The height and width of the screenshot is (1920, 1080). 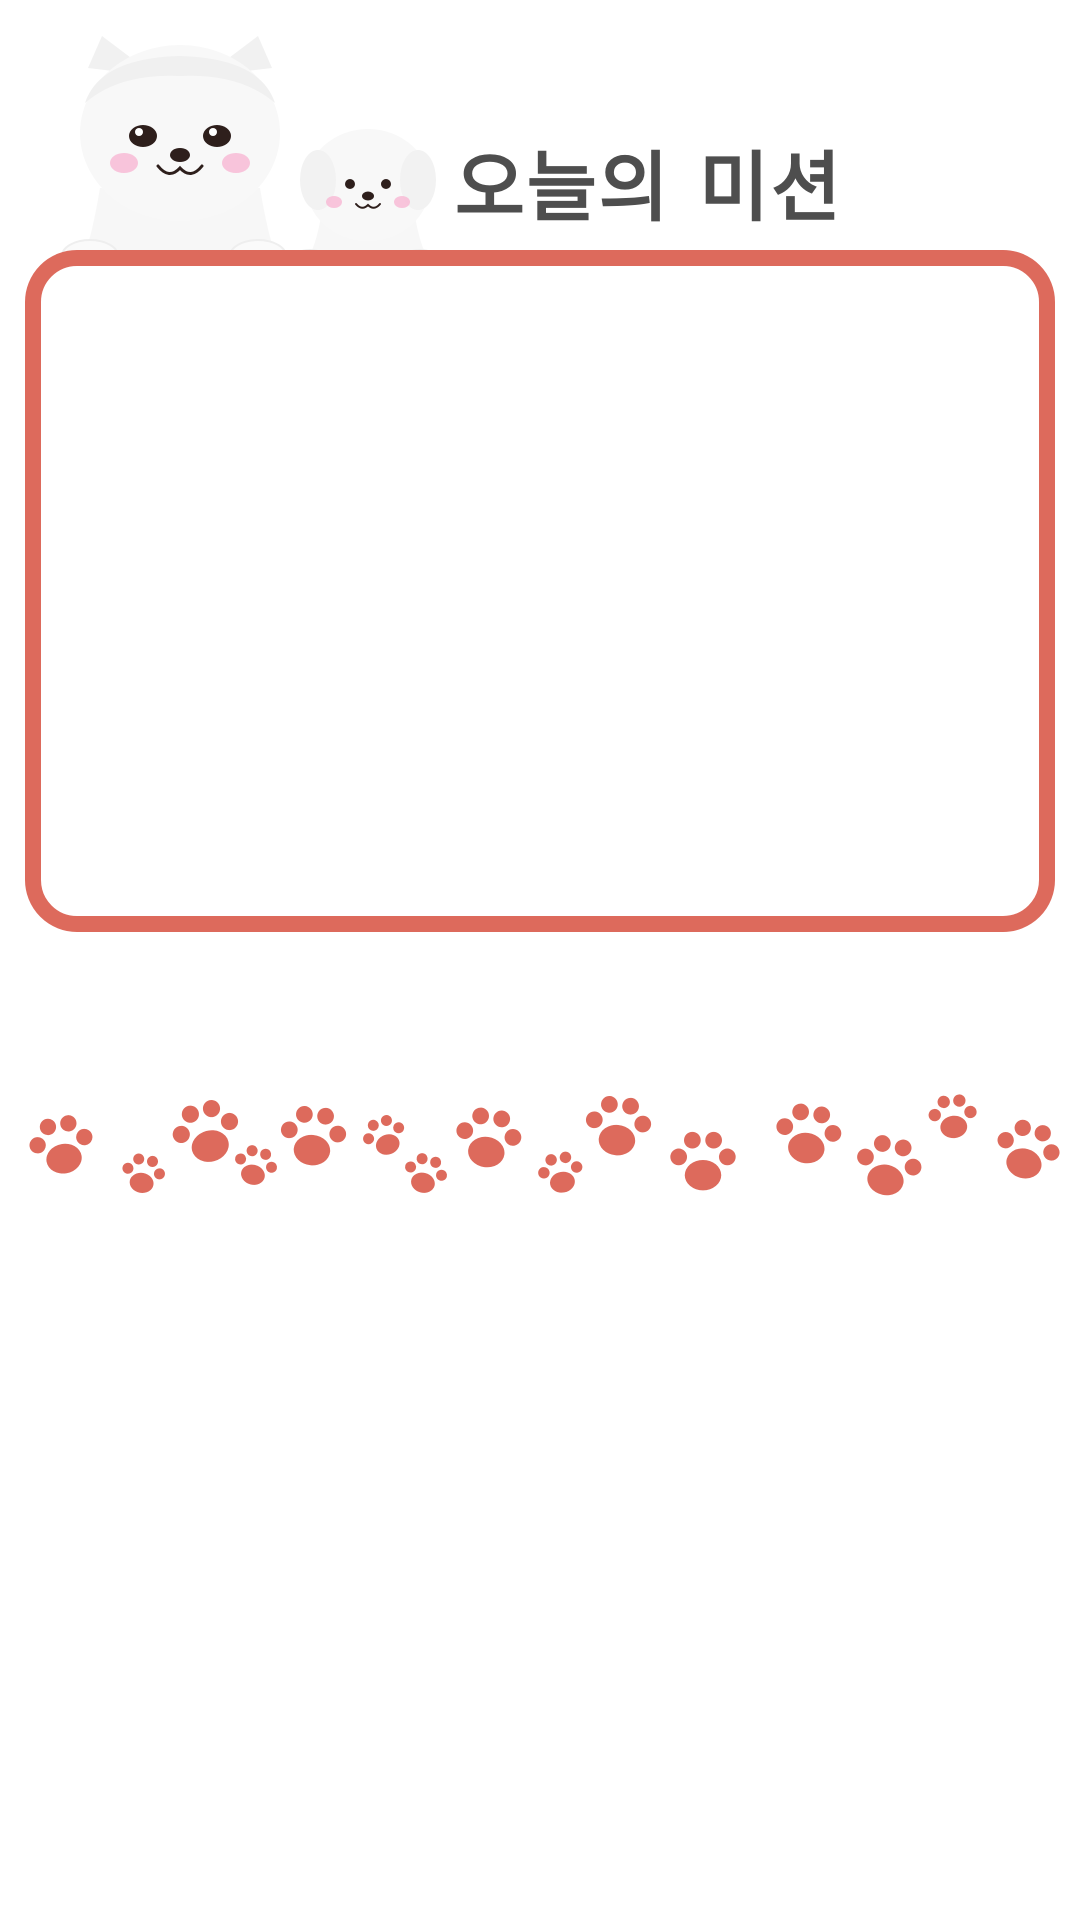 What do you see at coordinates (649, 187) in the screenshot?
I see `page-title: 오늘의 미션` at bounding box center [649, 187].